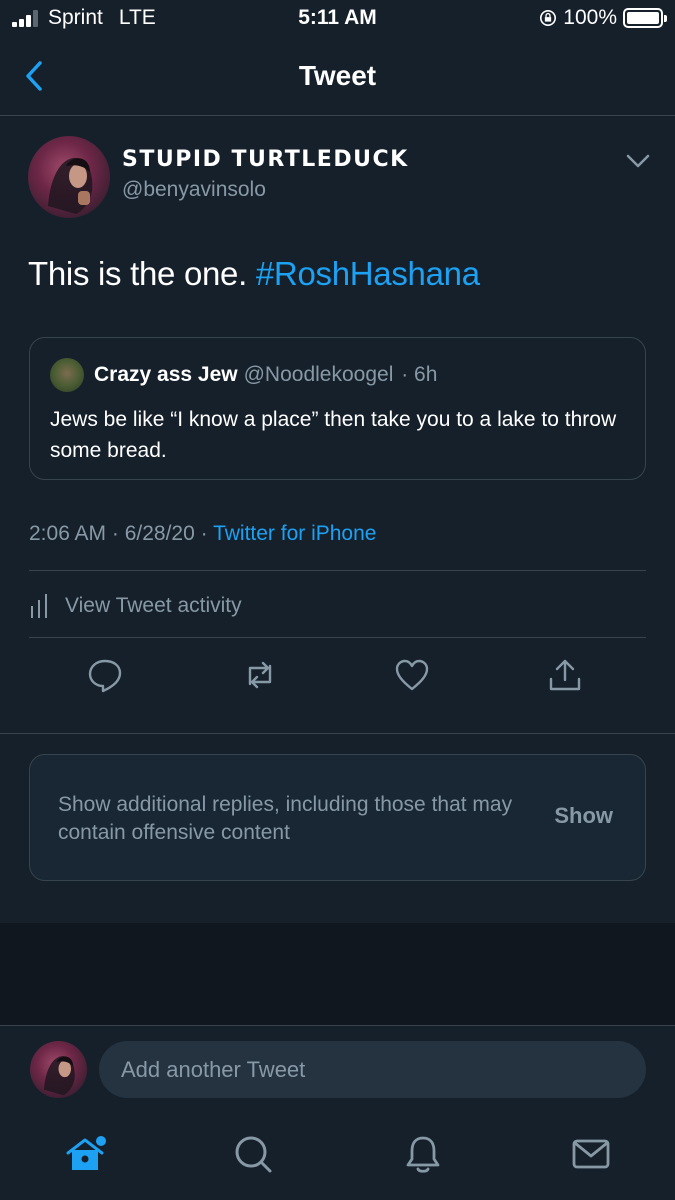  I want to click on orientation-lock-icon, so click(548, 18).